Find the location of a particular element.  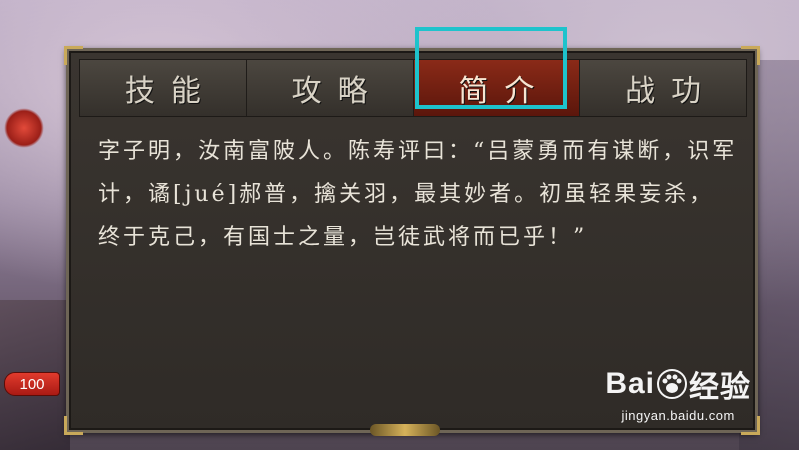

baidu-jingyan-watermark: Bai 经验 jingyan.baidu.com is located at coordinates (678, 392).